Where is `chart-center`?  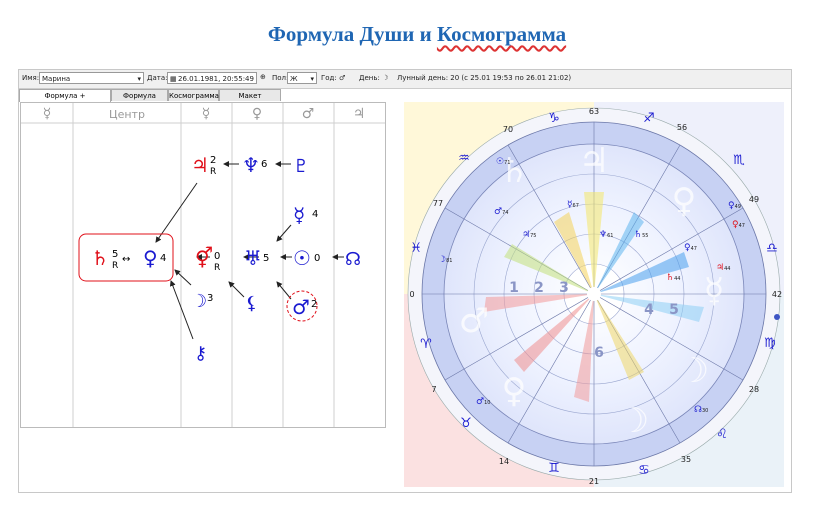
chart-center is located at coordinates (594, 294).